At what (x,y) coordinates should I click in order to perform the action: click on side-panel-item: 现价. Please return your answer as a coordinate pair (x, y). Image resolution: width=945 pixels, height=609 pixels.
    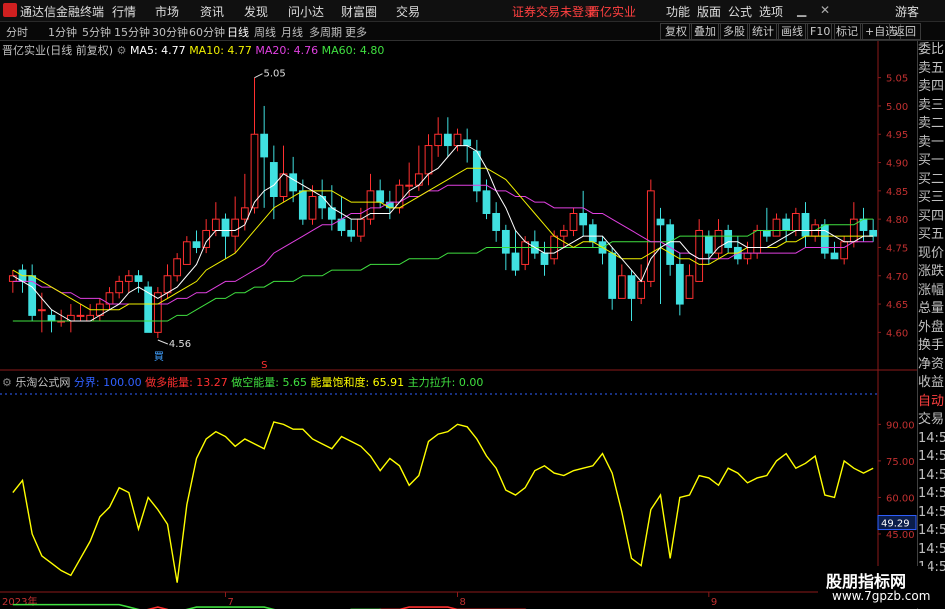
    Looking at the image, I should click on (931, 254).